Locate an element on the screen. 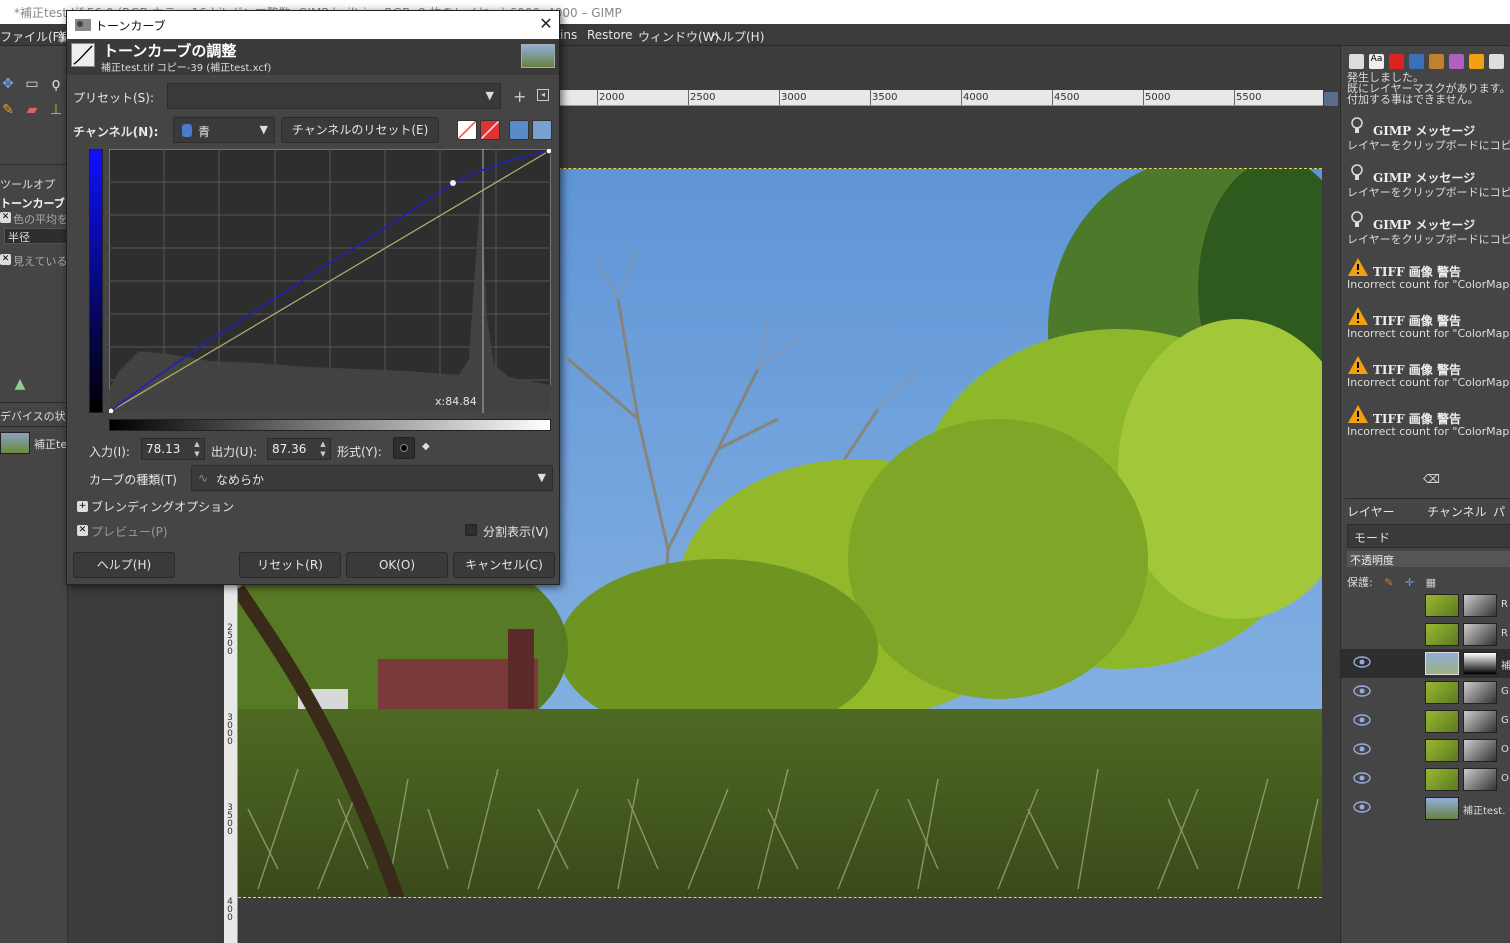  add-preset-icon: + is located at coordinates (519, 96).